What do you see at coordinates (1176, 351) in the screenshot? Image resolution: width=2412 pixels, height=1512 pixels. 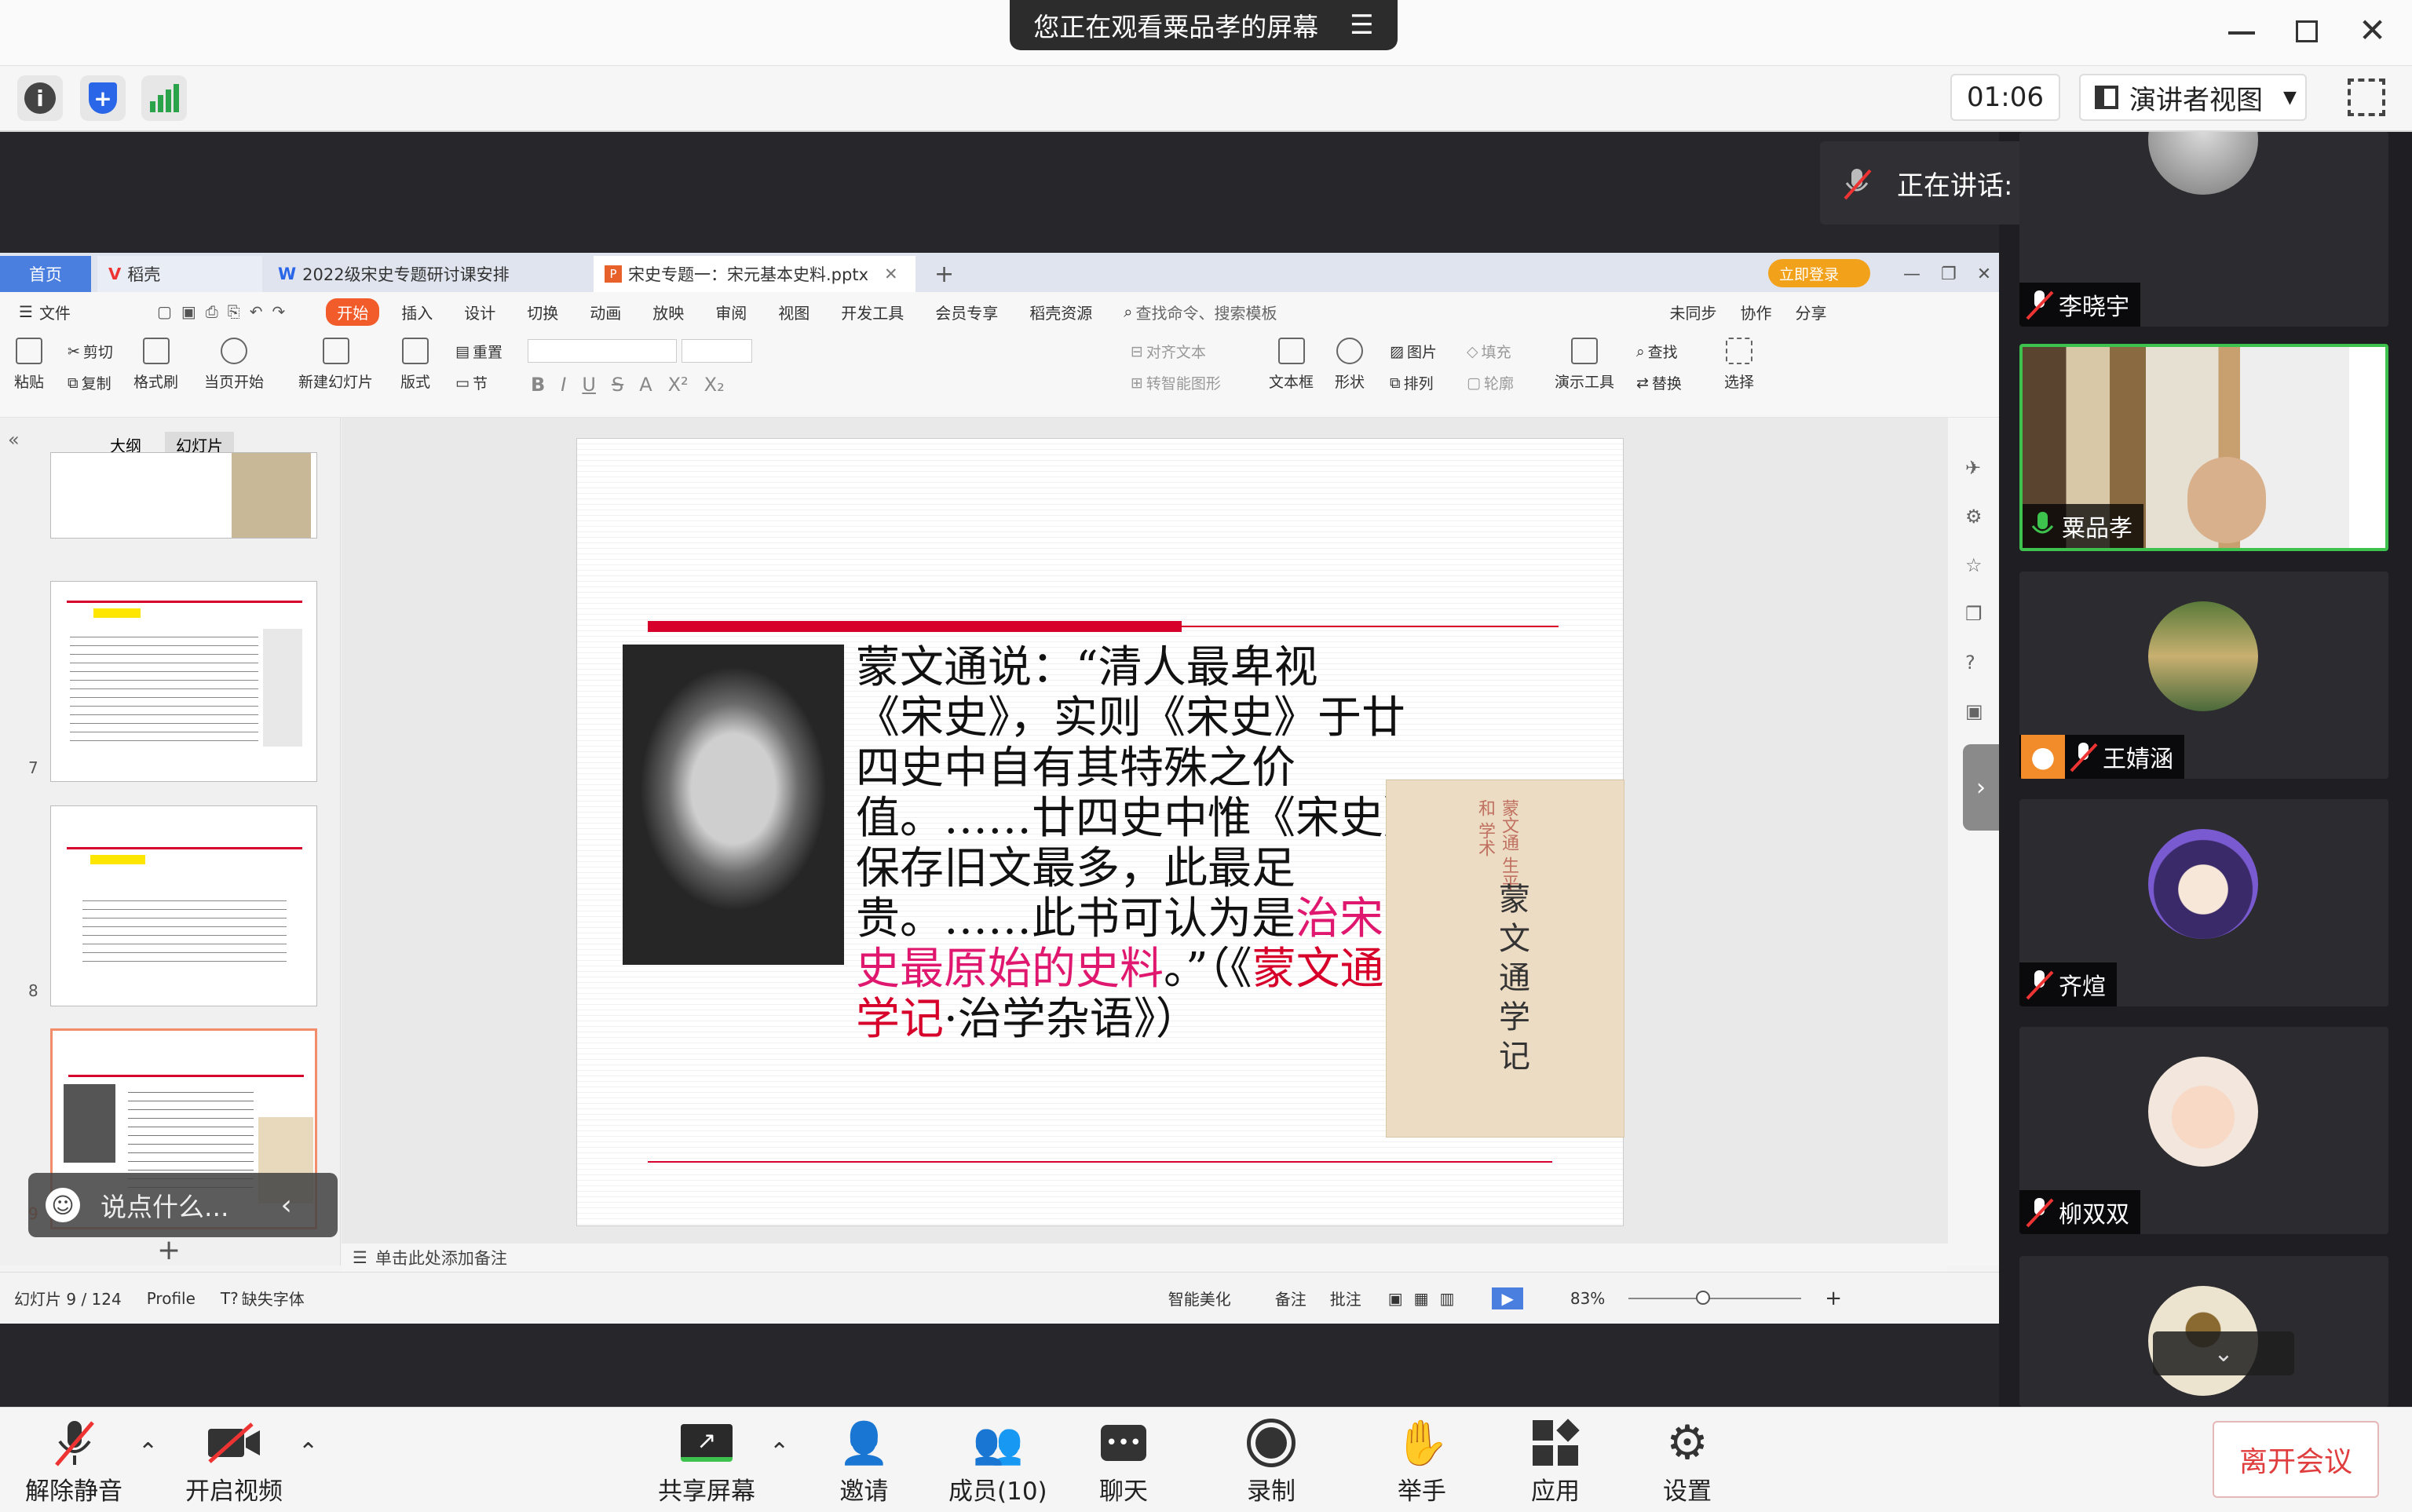 I see `align-text-button: 对齐文本` at bounding box center [1176, 351].